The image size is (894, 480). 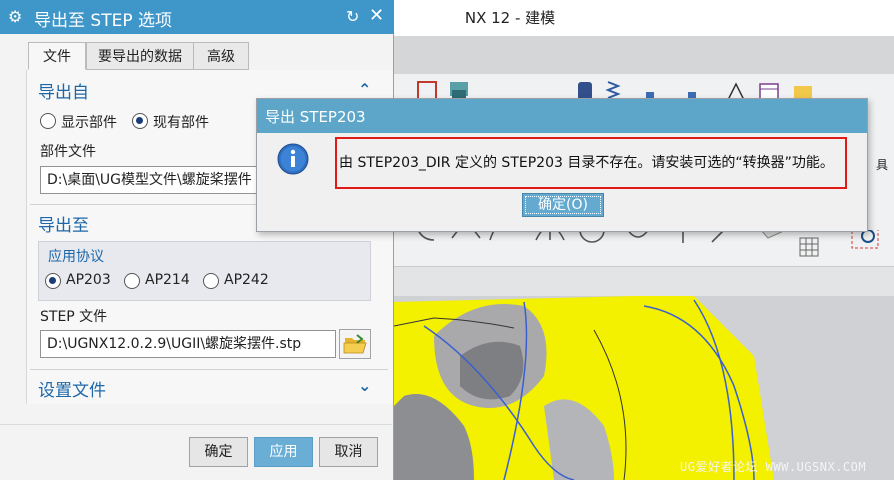 I want to click on gear-icon: ⚙, so click(x=15, y=16).